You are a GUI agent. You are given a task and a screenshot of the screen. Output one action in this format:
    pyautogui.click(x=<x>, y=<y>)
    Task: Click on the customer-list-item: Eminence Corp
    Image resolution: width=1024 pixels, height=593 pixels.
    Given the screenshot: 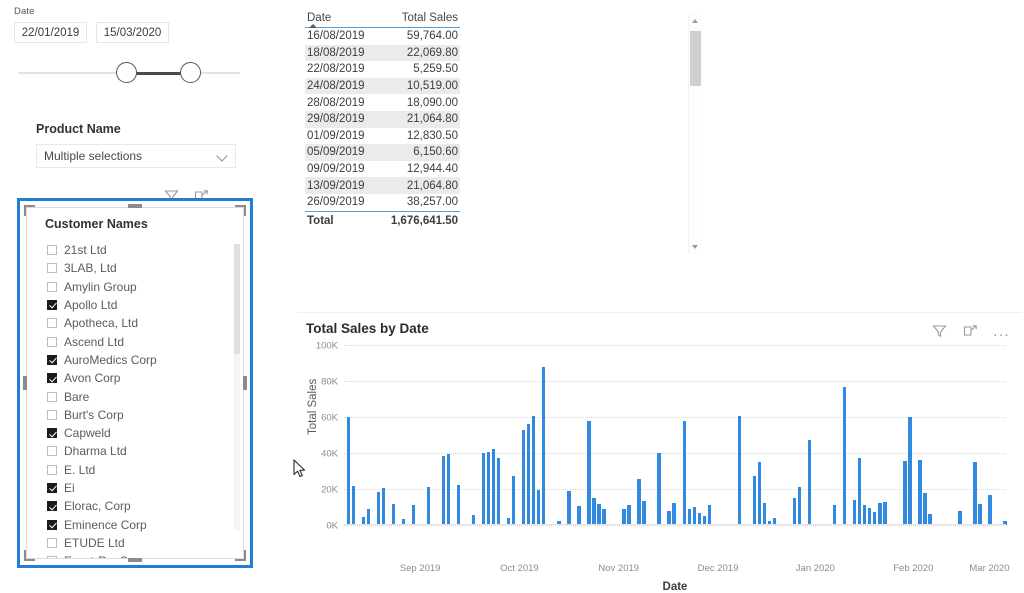 What is the action you would take?
    pyautogui.click(x=135, y=524)
    